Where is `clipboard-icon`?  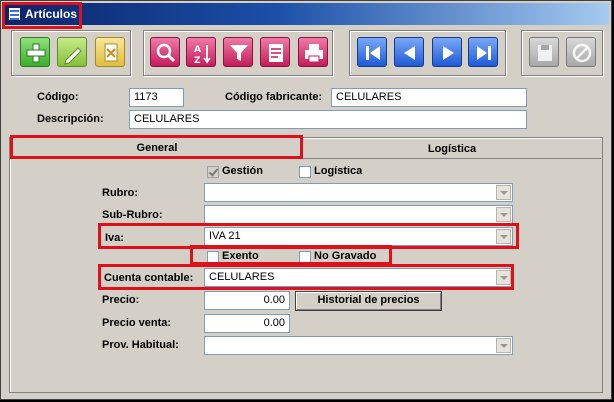
clipboard-icon is located at coordinates (276, 53).